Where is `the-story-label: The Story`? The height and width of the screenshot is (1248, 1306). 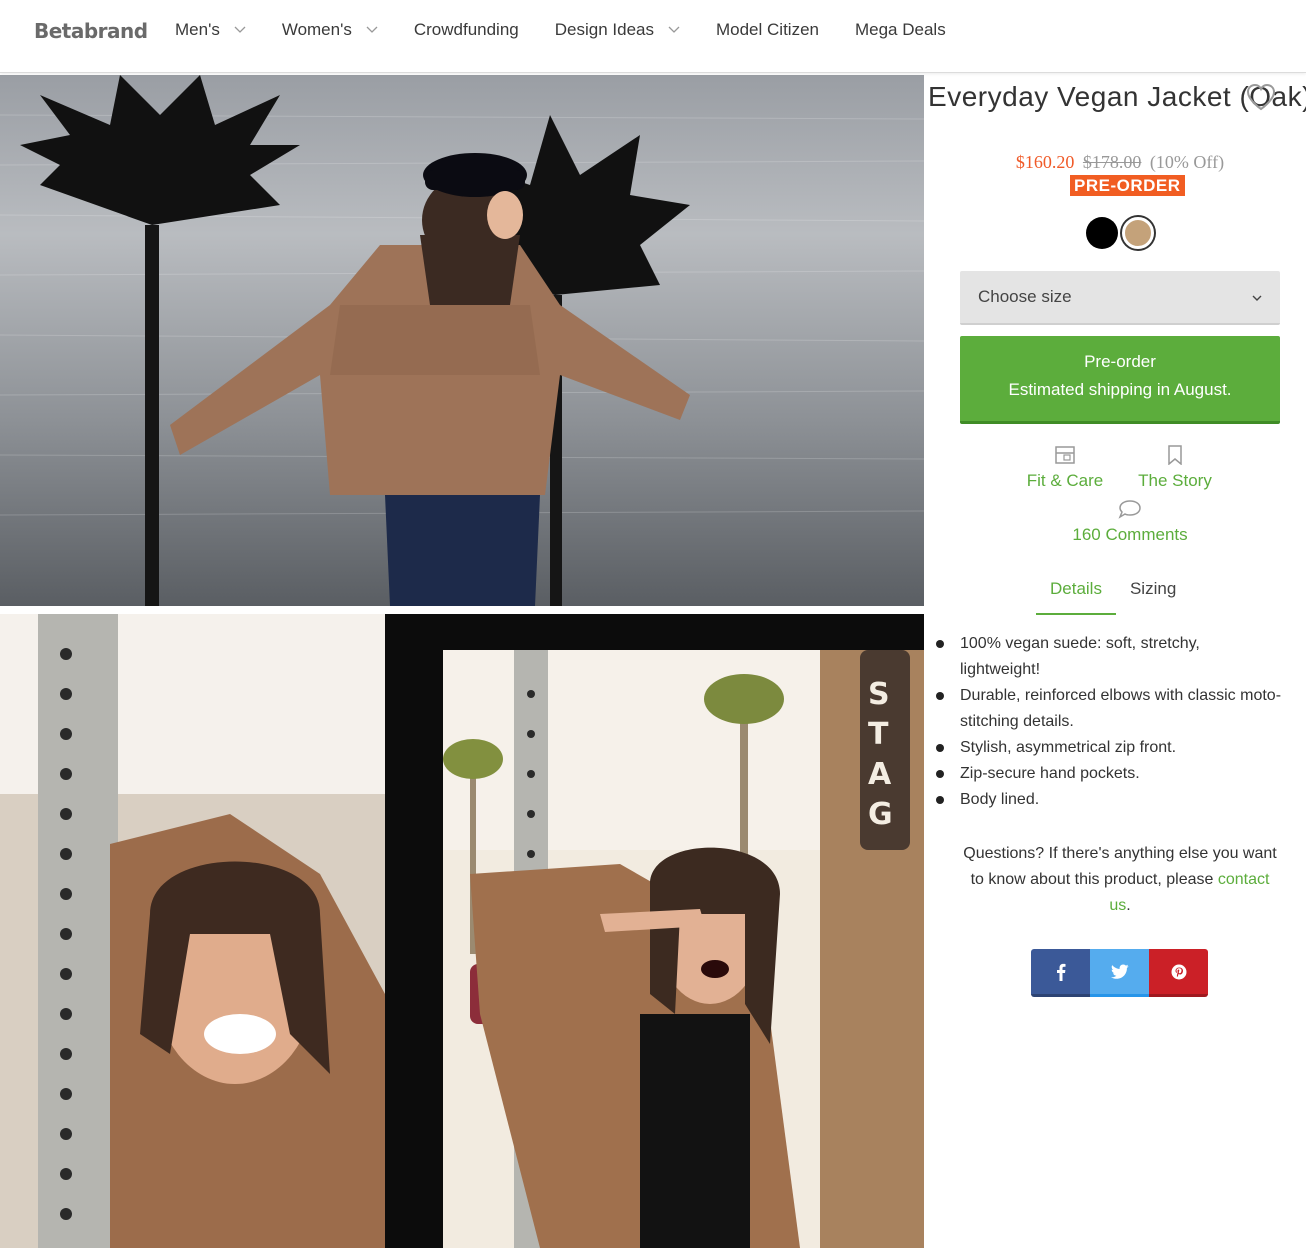
the-story-label: The Story is located at coordinates (1175, 480).